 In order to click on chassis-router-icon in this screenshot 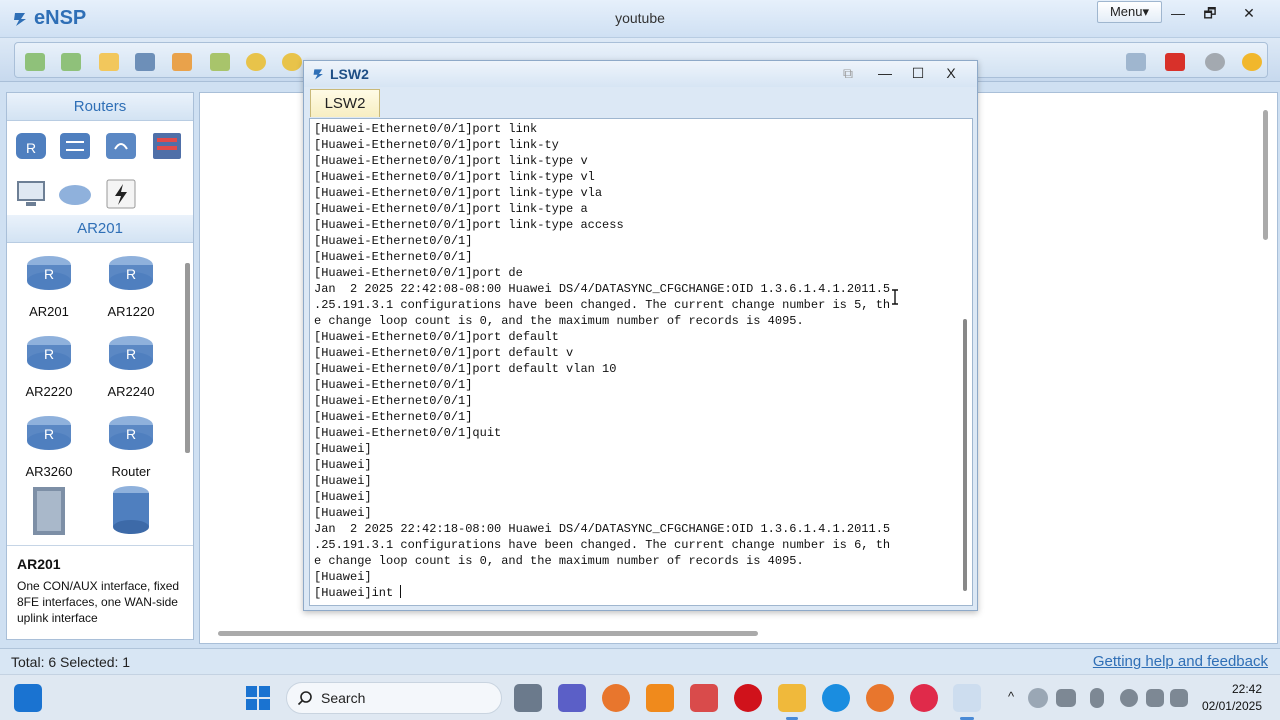, I will do `click(49, 510)`.